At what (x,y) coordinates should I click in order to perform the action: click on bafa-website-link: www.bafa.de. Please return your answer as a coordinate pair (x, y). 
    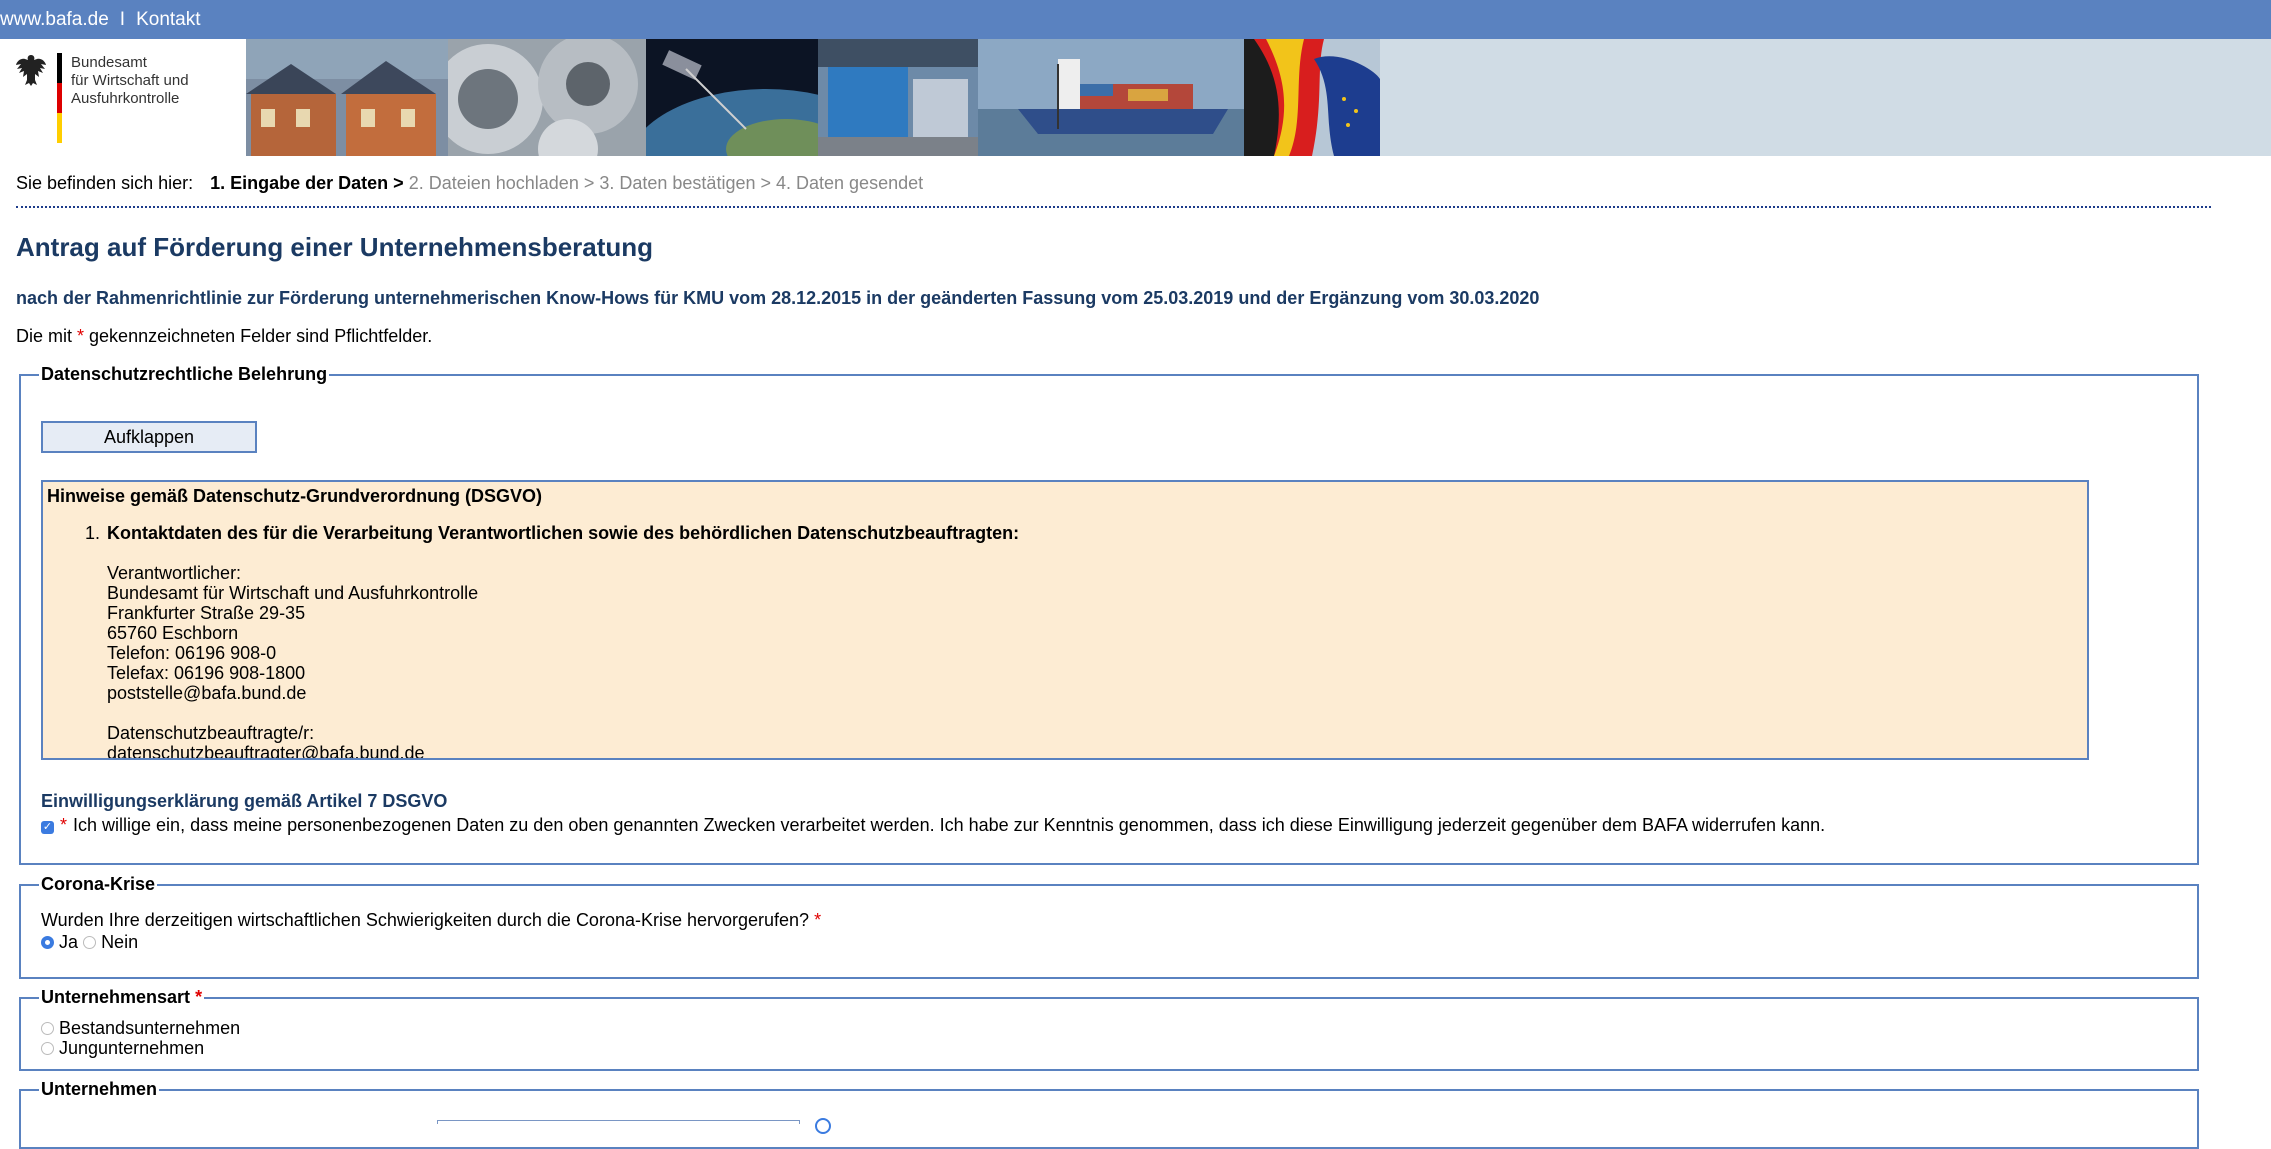
    Looking at the image, I should click on (54, 20).